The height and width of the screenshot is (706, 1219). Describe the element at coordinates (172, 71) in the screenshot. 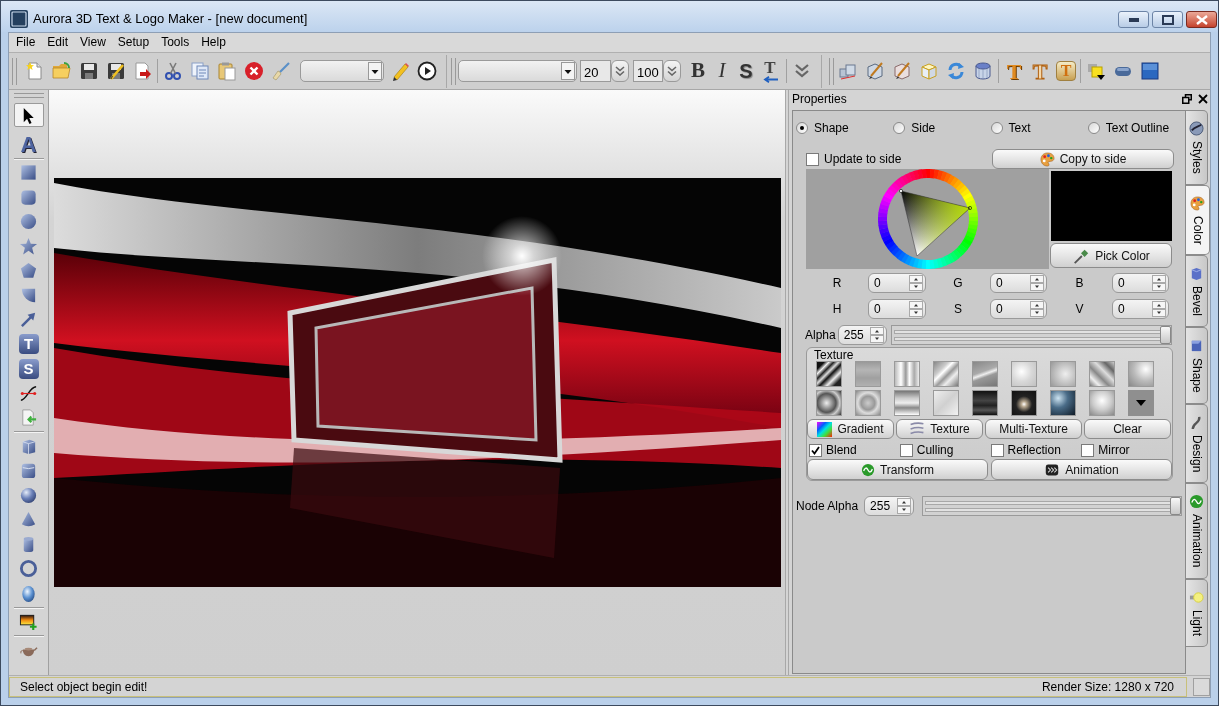

I see `scissors-icon` at that location.